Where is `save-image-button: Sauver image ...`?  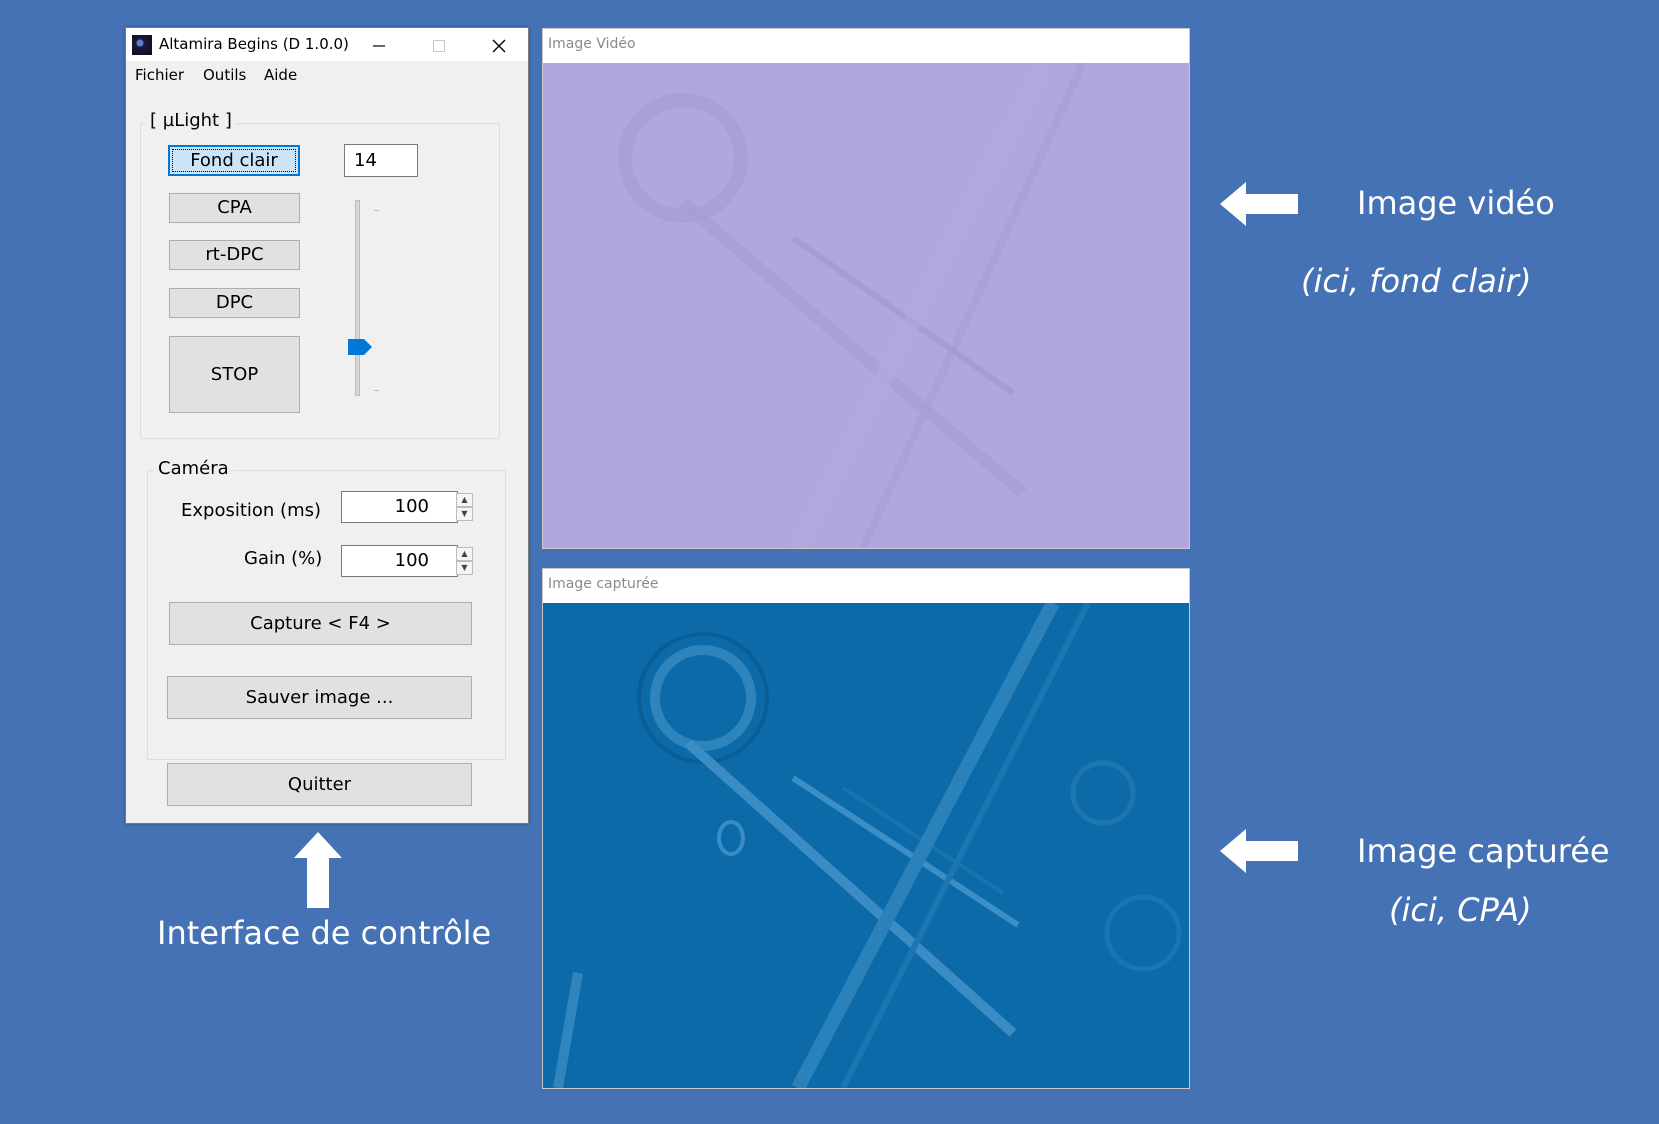
save-image-button: Sauver image ... is located at coordinates (319, 697).